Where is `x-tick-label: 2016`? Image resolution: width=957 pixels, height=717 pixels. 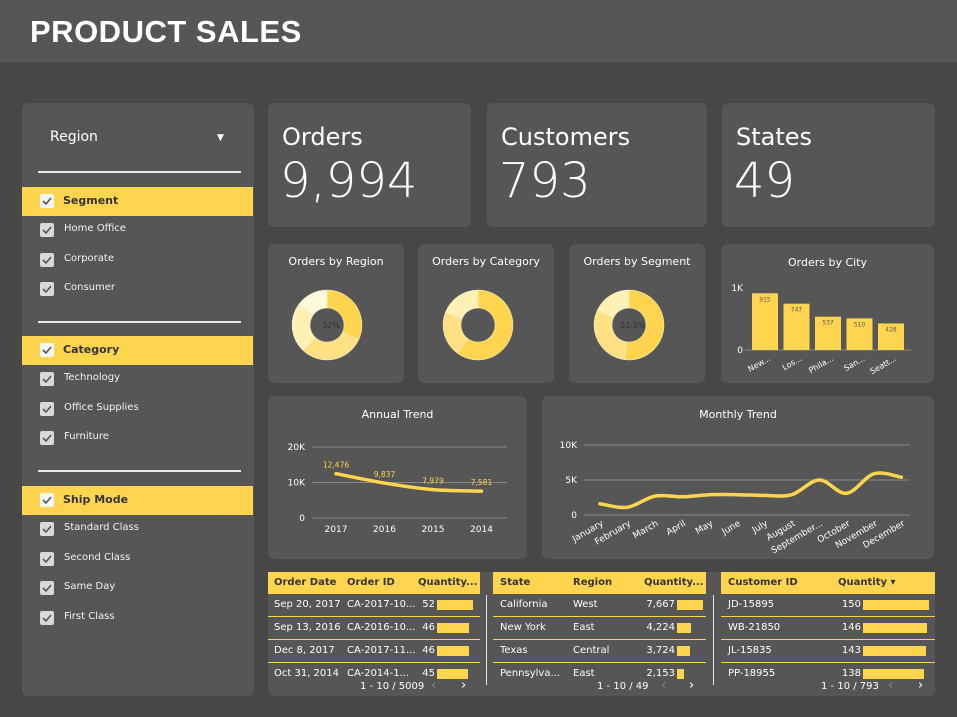
x-tick-label: 2016 is located at coordinates (384, 530).